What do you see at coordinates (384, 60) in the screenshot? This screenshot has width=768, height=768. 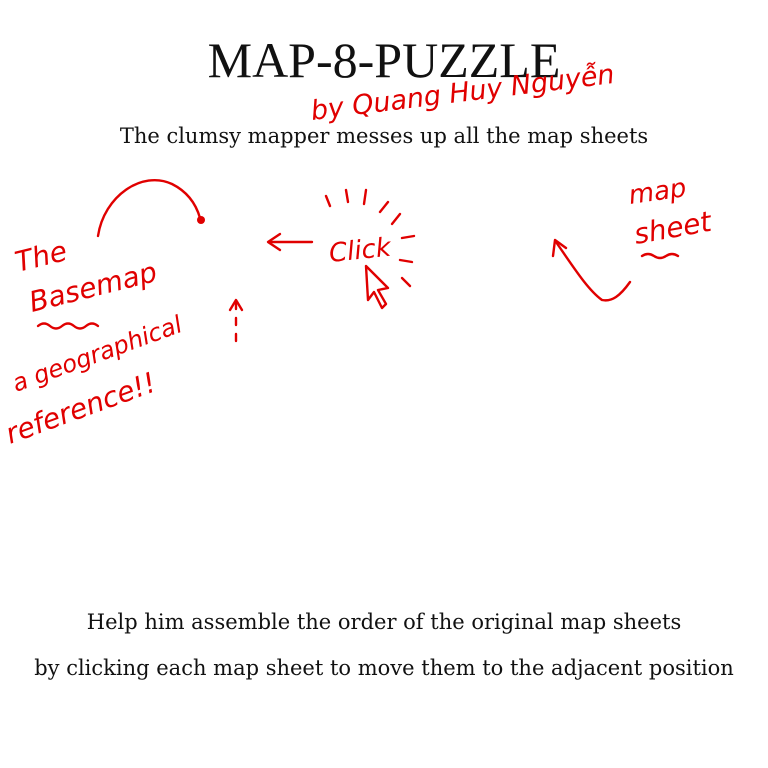 I see `page-title: MAP-8-PUZZLE` at bounding box center [384, 60].